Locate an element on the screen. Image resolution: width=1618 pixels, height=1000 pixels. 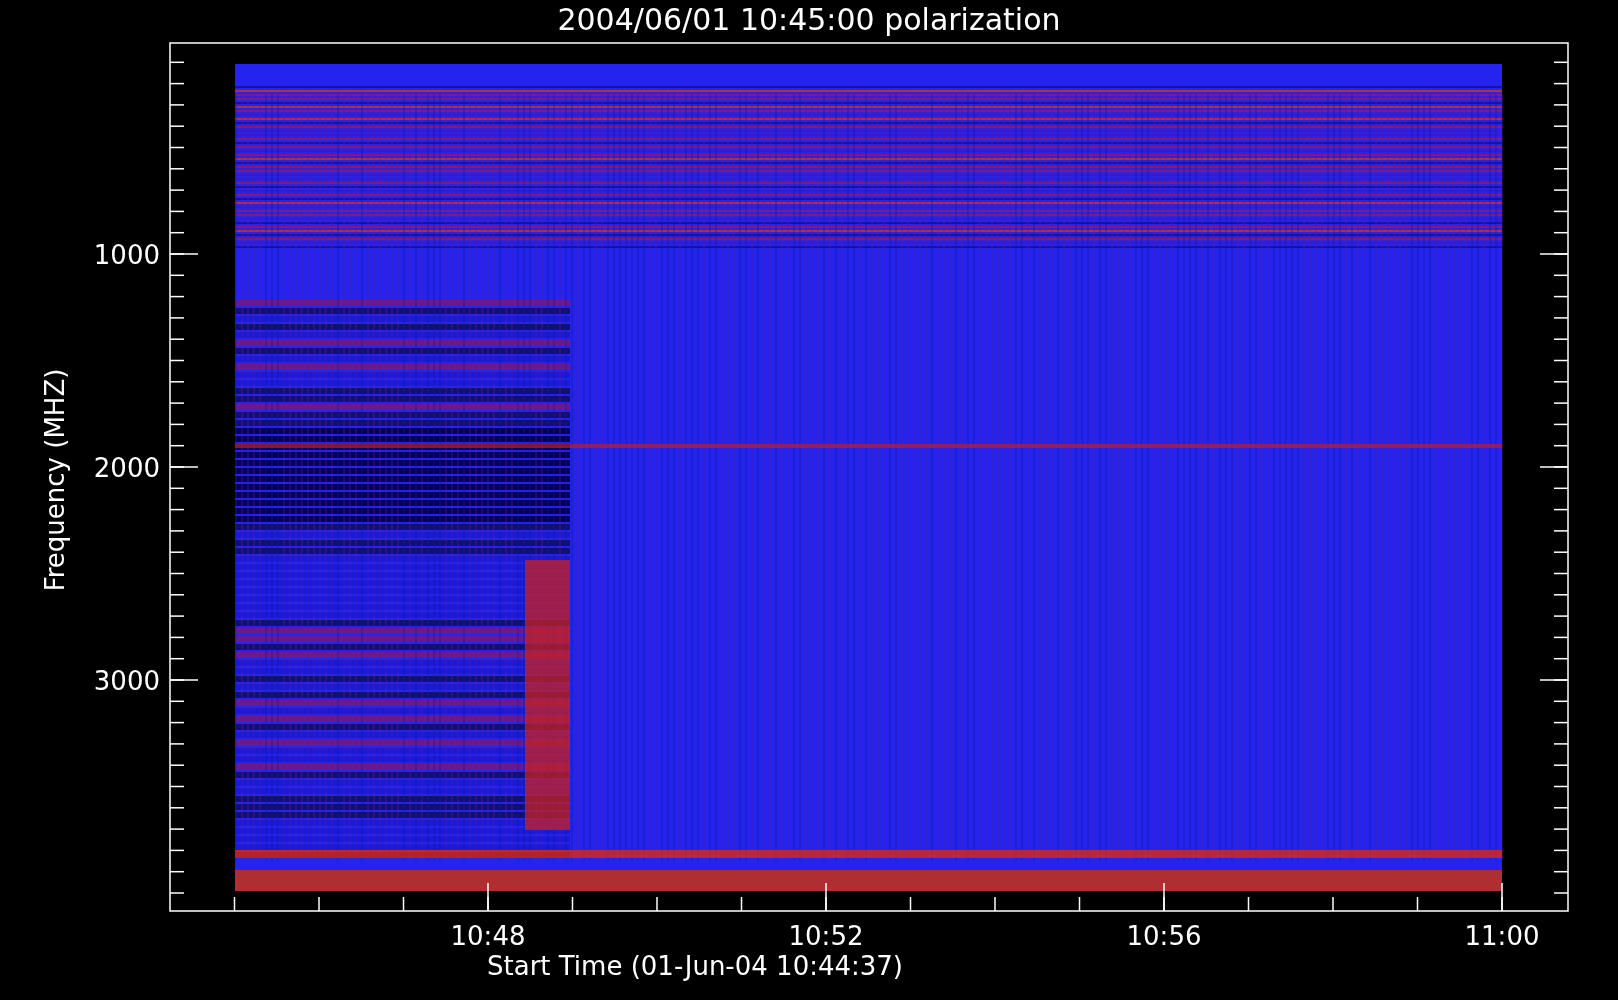
y-tick-label: 1000 is located at coordinates (126, 255).